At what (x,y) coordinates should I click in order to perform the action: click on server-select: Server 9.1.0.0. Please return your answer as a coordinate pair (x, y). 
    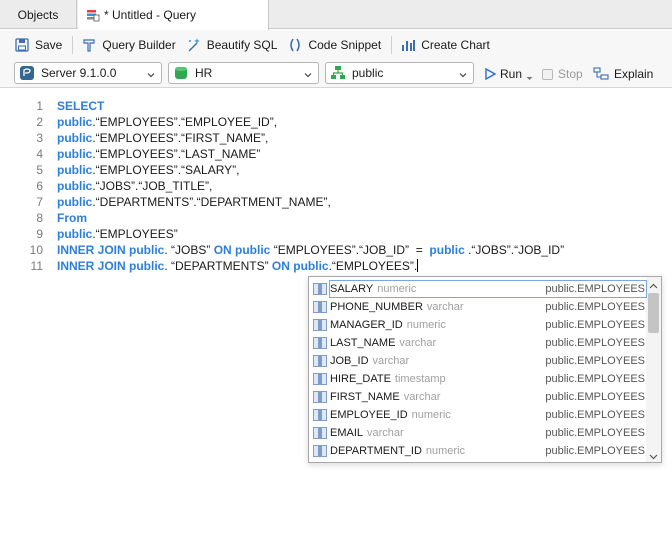
    Looking at the image, I should click on (88, 73).